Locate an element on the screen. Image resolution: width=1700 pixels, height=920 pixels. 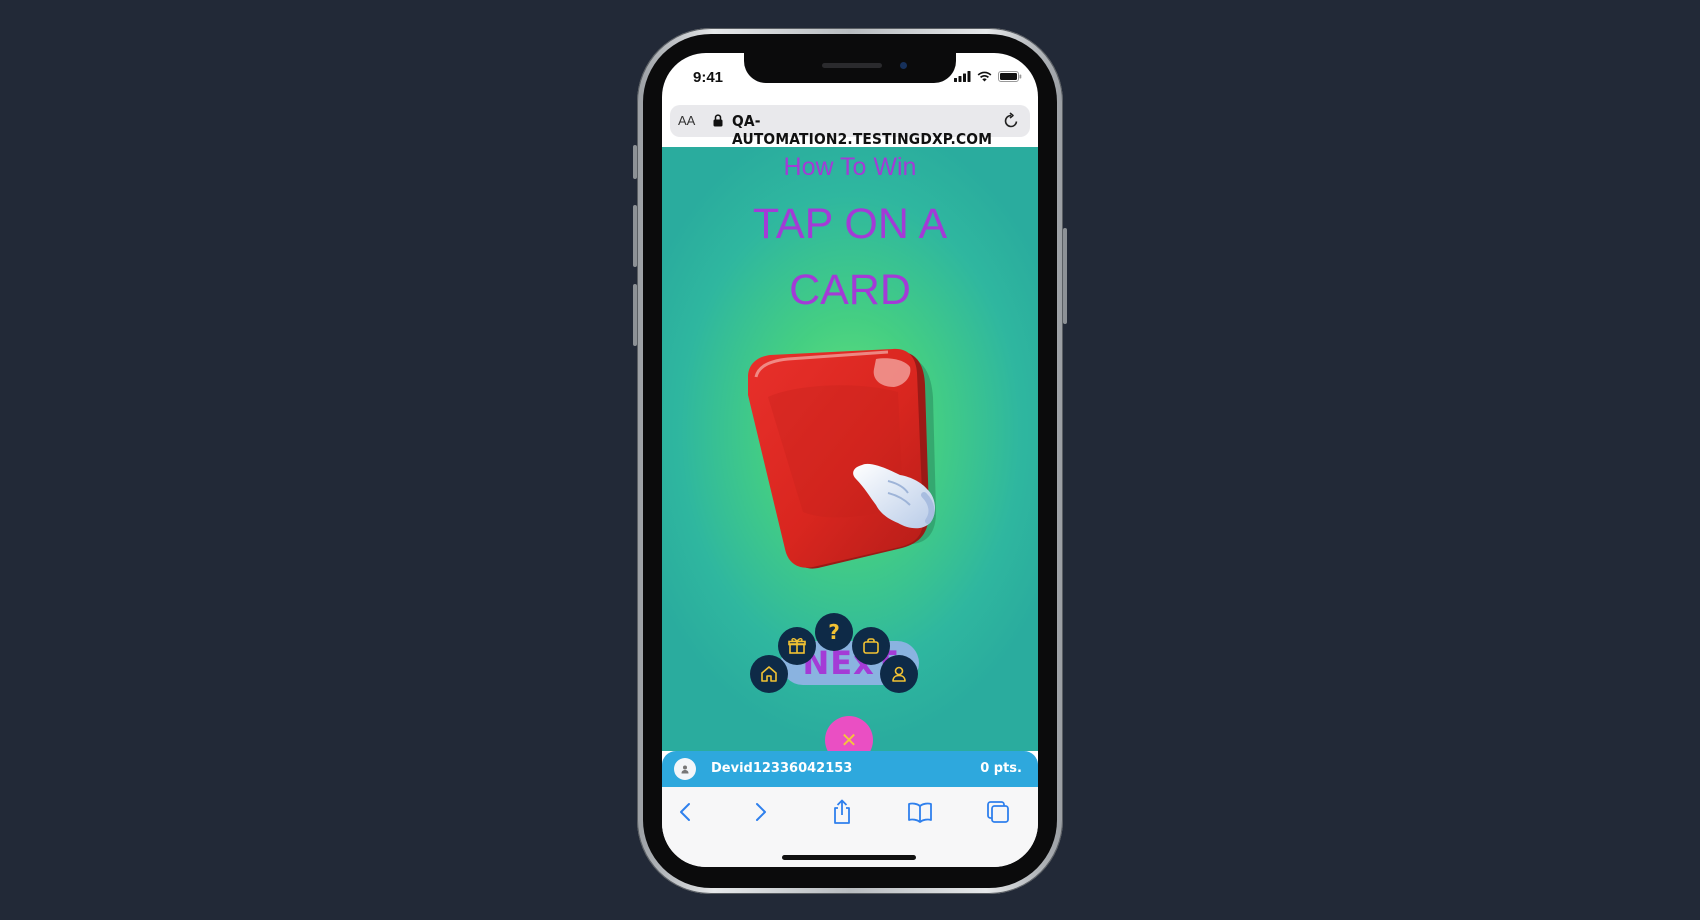
chevron-right-icon is located at coordinates (761, 812).